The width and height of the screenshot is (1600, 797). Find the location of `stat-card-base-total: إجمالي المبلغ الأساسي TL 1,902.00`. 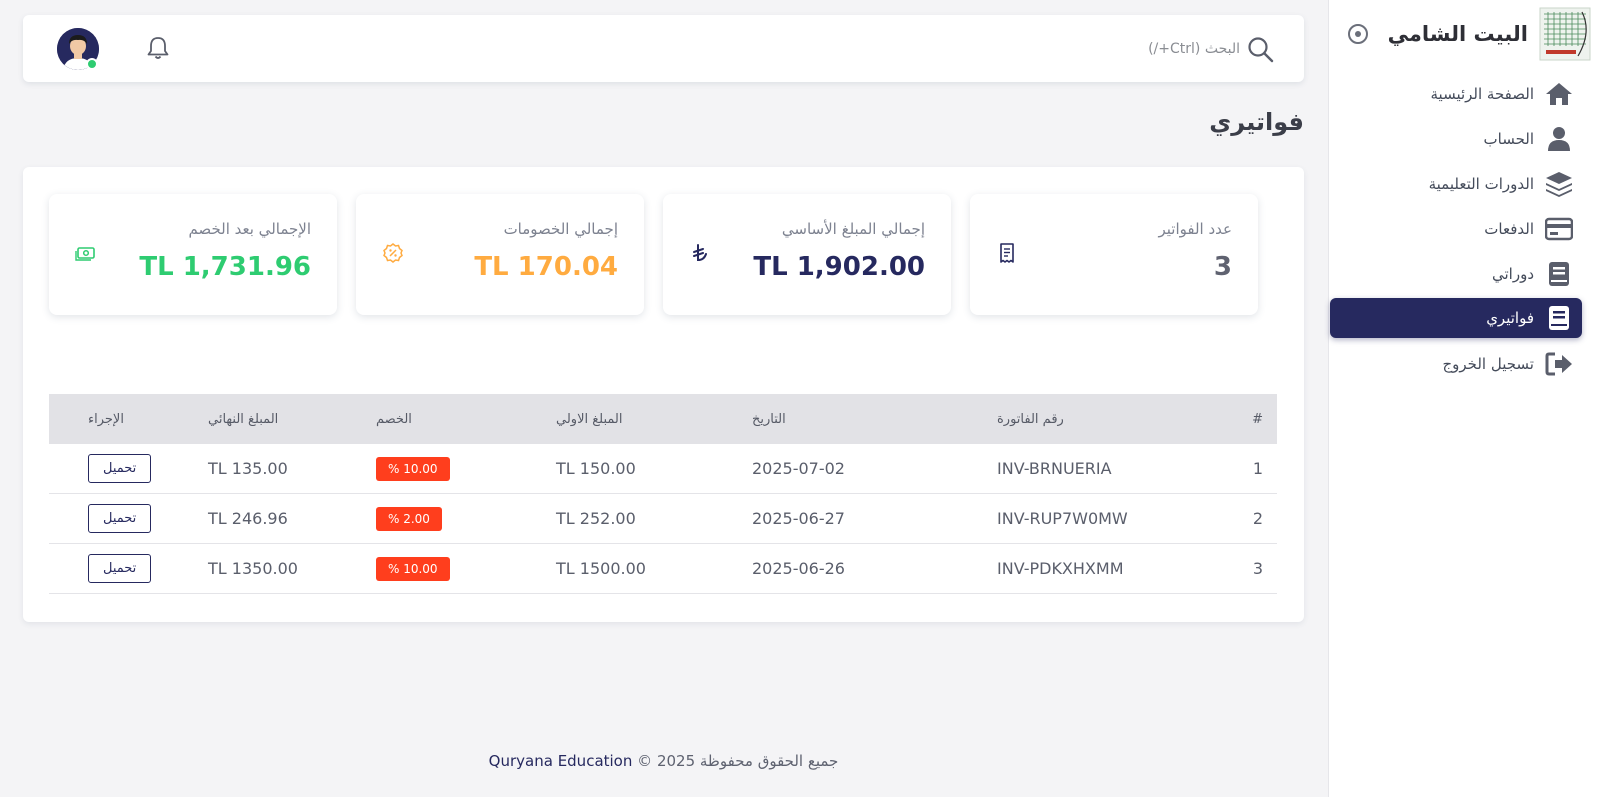

stat-card-base-total: إجمالي المبلغ الأساسي TL 1,902.00 is located at coordinates (807, 254).